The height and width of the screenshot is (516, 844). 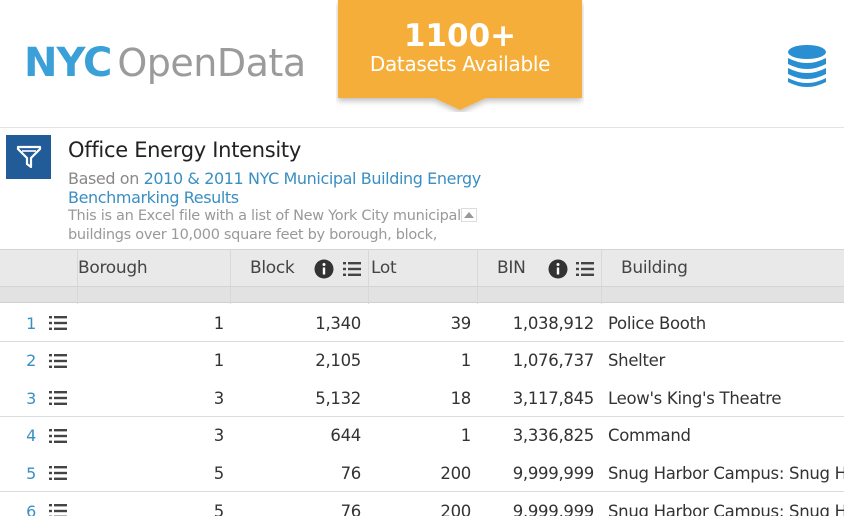 I want to click on cell-lot: 18, so click(x=460, y=398).